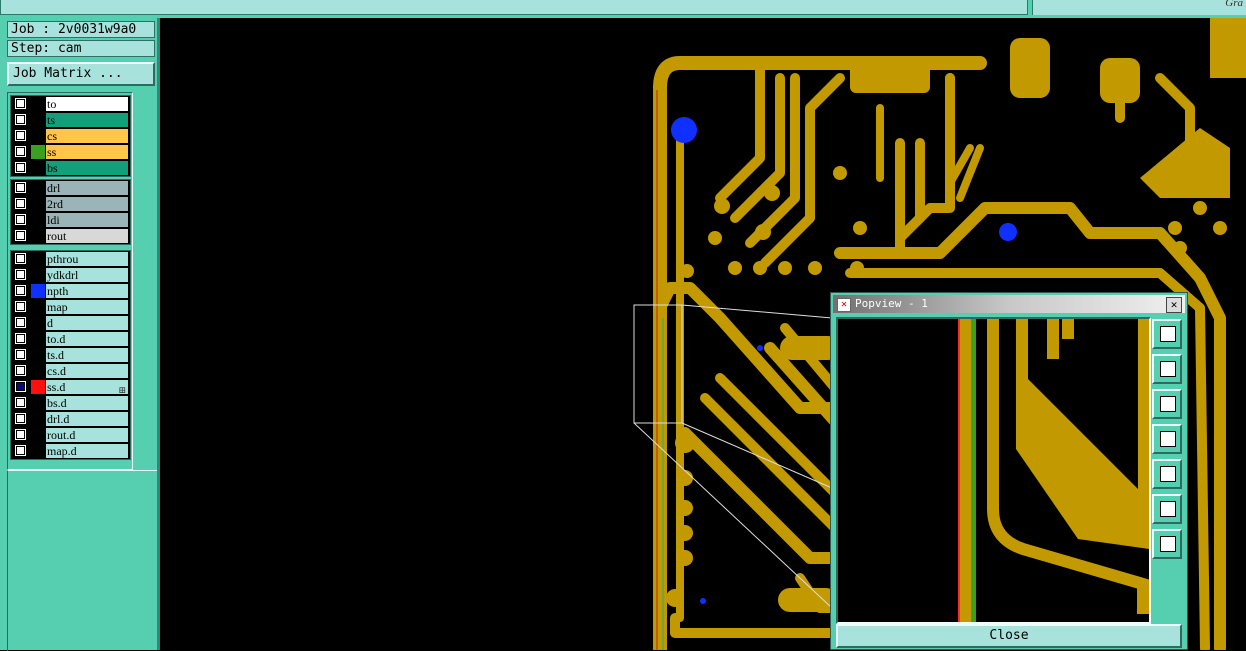  Describe the element at coordinates (87, 120) in the screenshot. I see `layer-name: ts` at that location.